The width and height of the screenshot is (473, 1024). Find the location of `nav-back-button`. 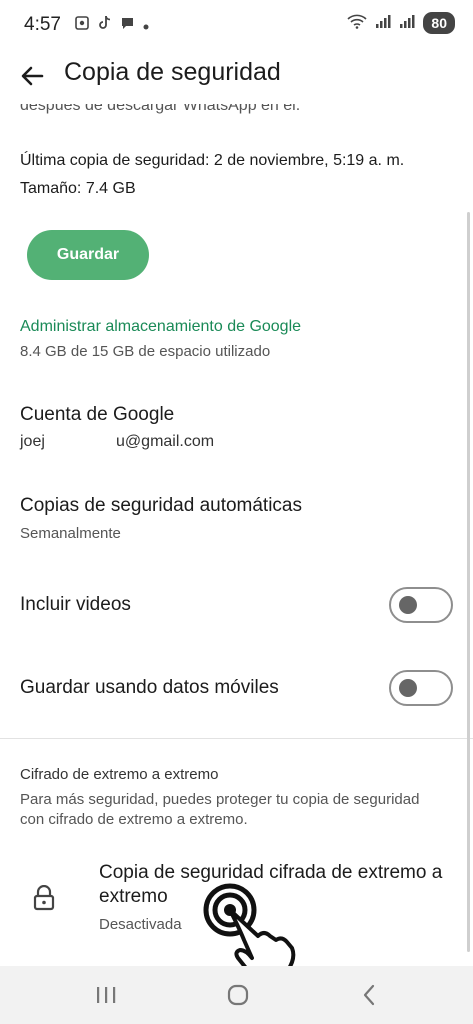

nav-back-button is located at coordinates (370, 995).